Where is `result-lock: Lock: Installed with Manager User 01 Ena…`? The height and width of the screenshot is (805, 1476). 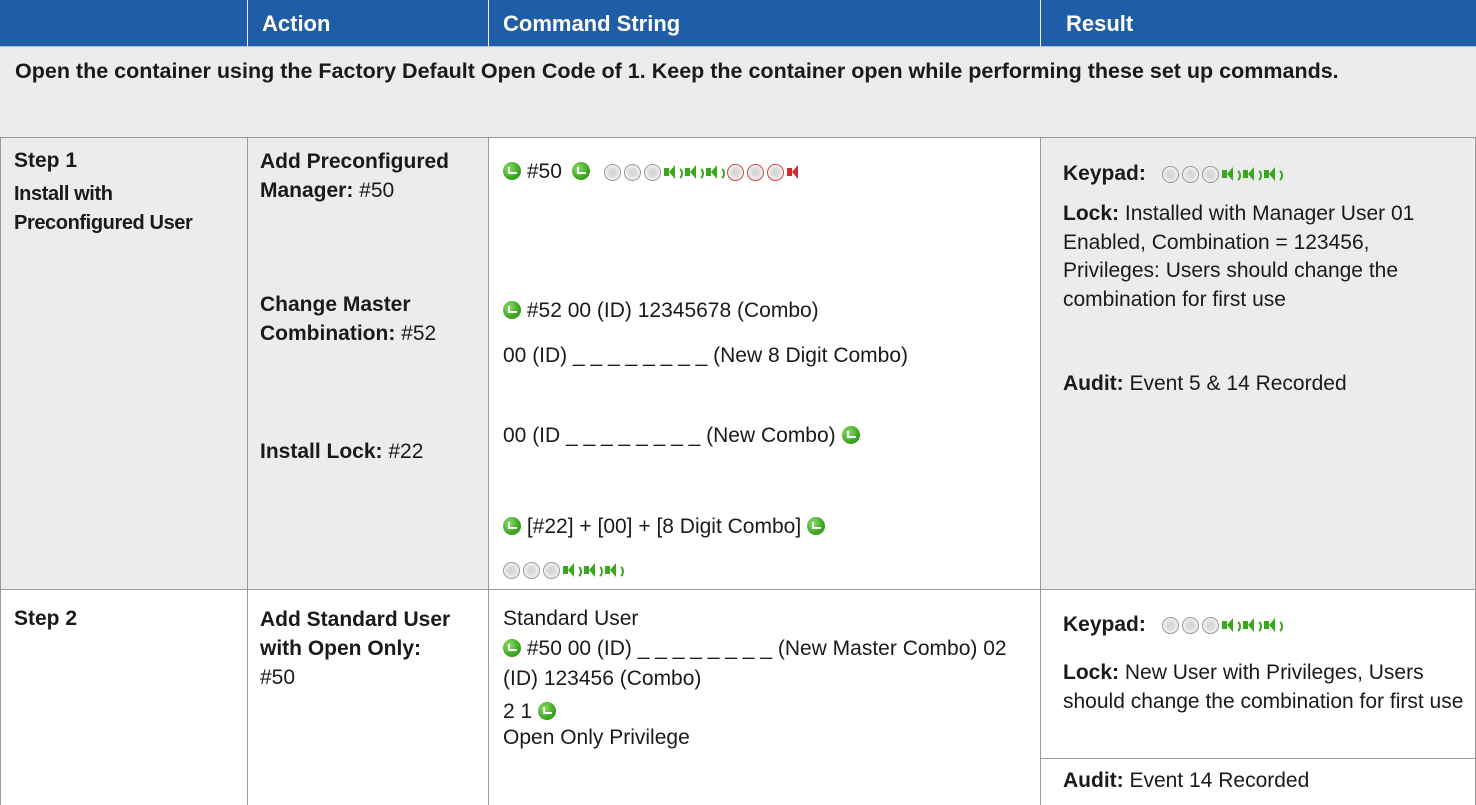 result-lock: Lock: Installed with Manager User 01 Ena… is located at coordinates (1267, 257).